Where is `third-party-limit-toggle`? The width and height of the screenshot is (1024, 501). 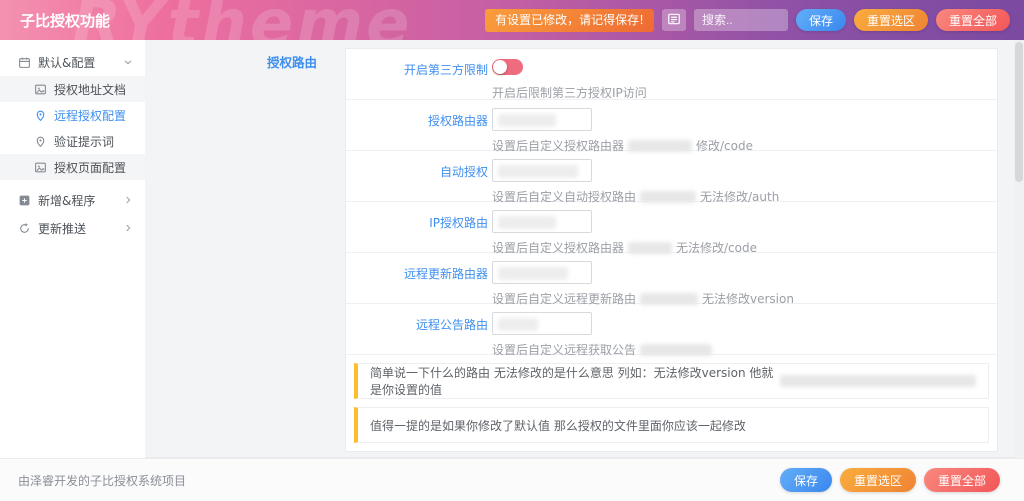
third-party-limit-toggle is located at coordinates (507, 67).